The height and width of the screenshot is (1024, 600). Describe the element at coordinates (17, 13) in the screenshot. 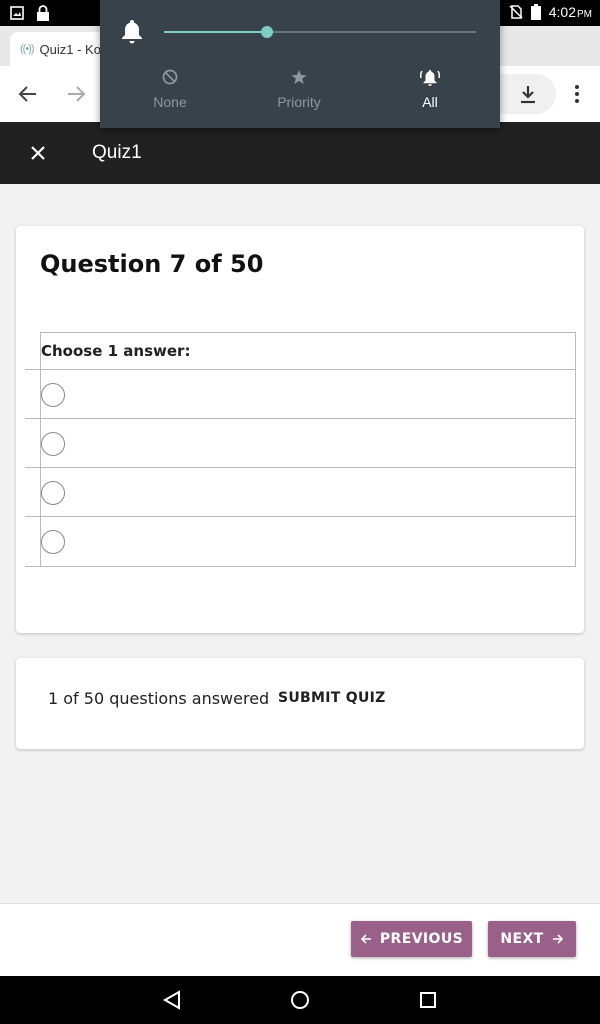

I see `image-notification-icon` at that location.